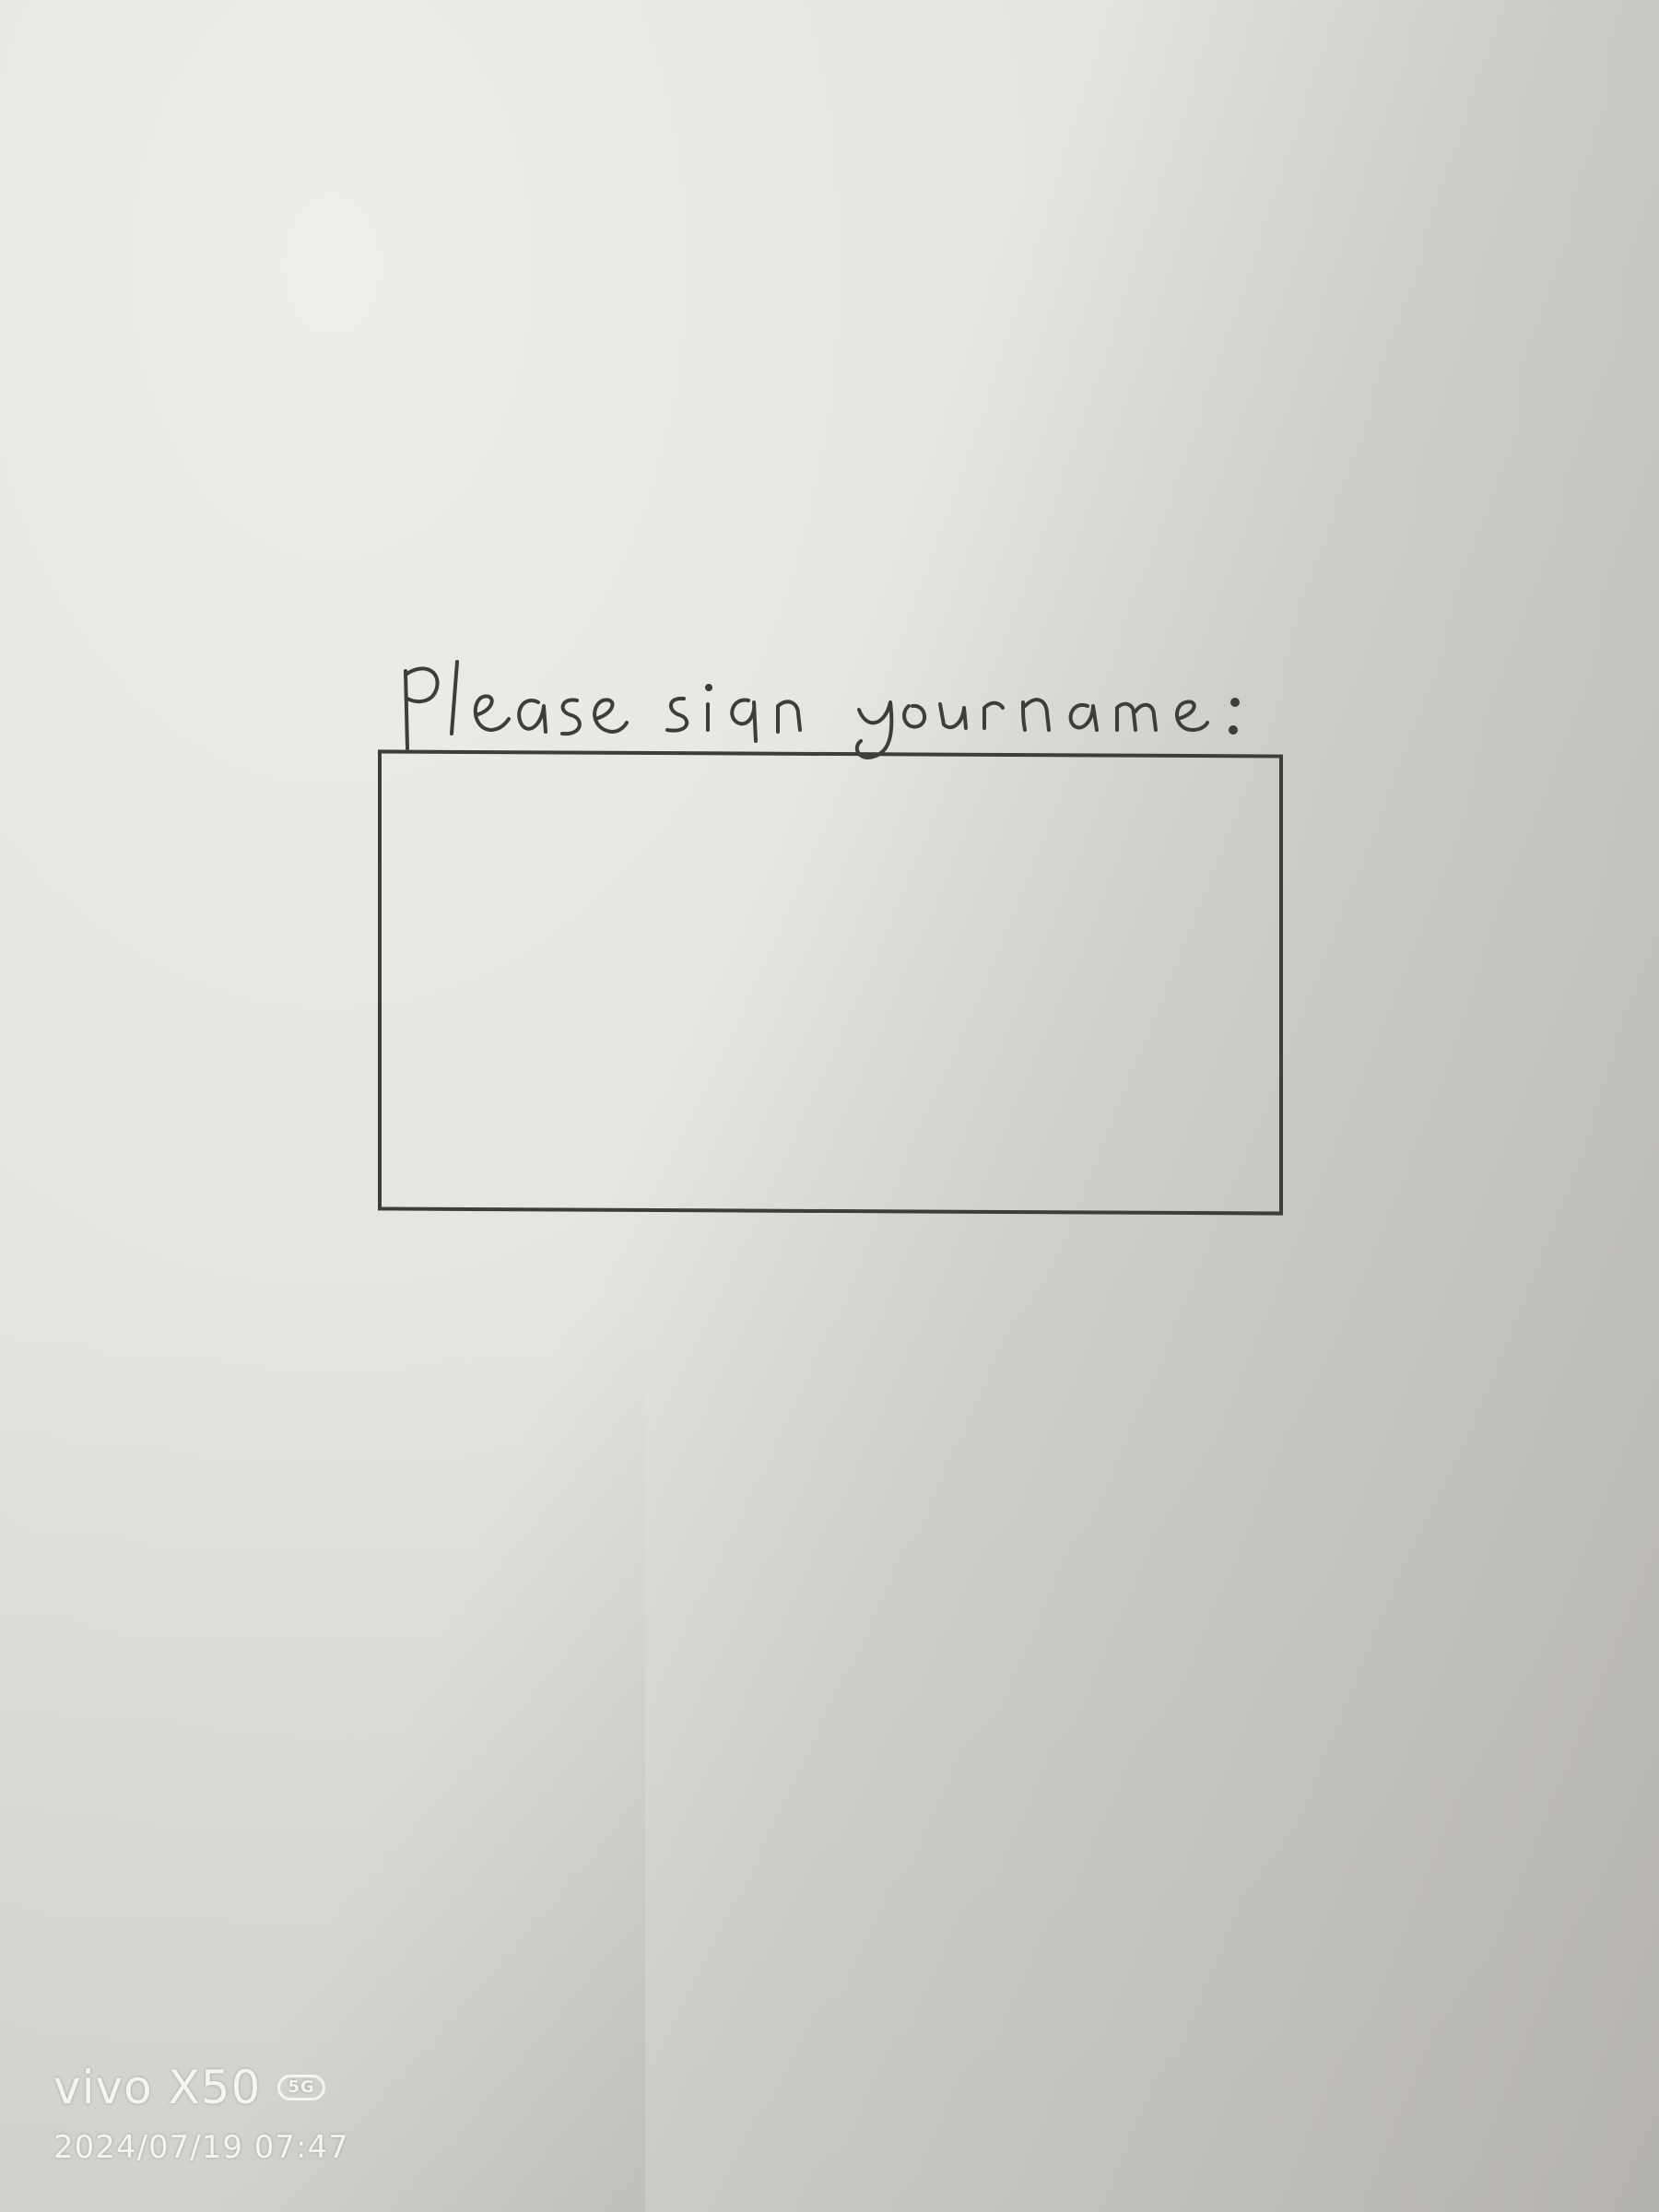 This screenshot has width=1659, height=2212. What do you see at coordinates (201, 2147) in the screenshot?
I see `watermark-datetime: 2024/07/19 07:47` at bounding box center [201, 2147].